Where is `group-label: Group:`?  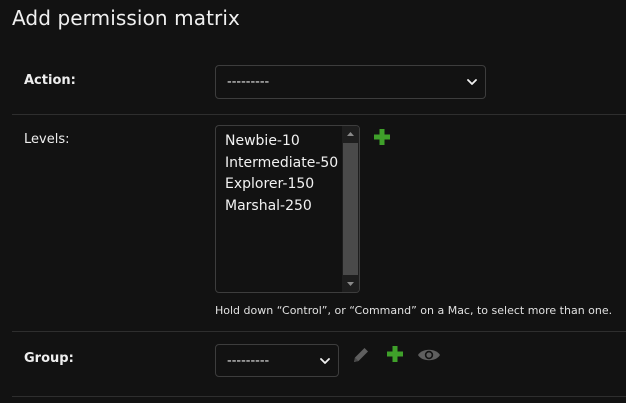
group-label: Group: is located at coordinates (49, 358).